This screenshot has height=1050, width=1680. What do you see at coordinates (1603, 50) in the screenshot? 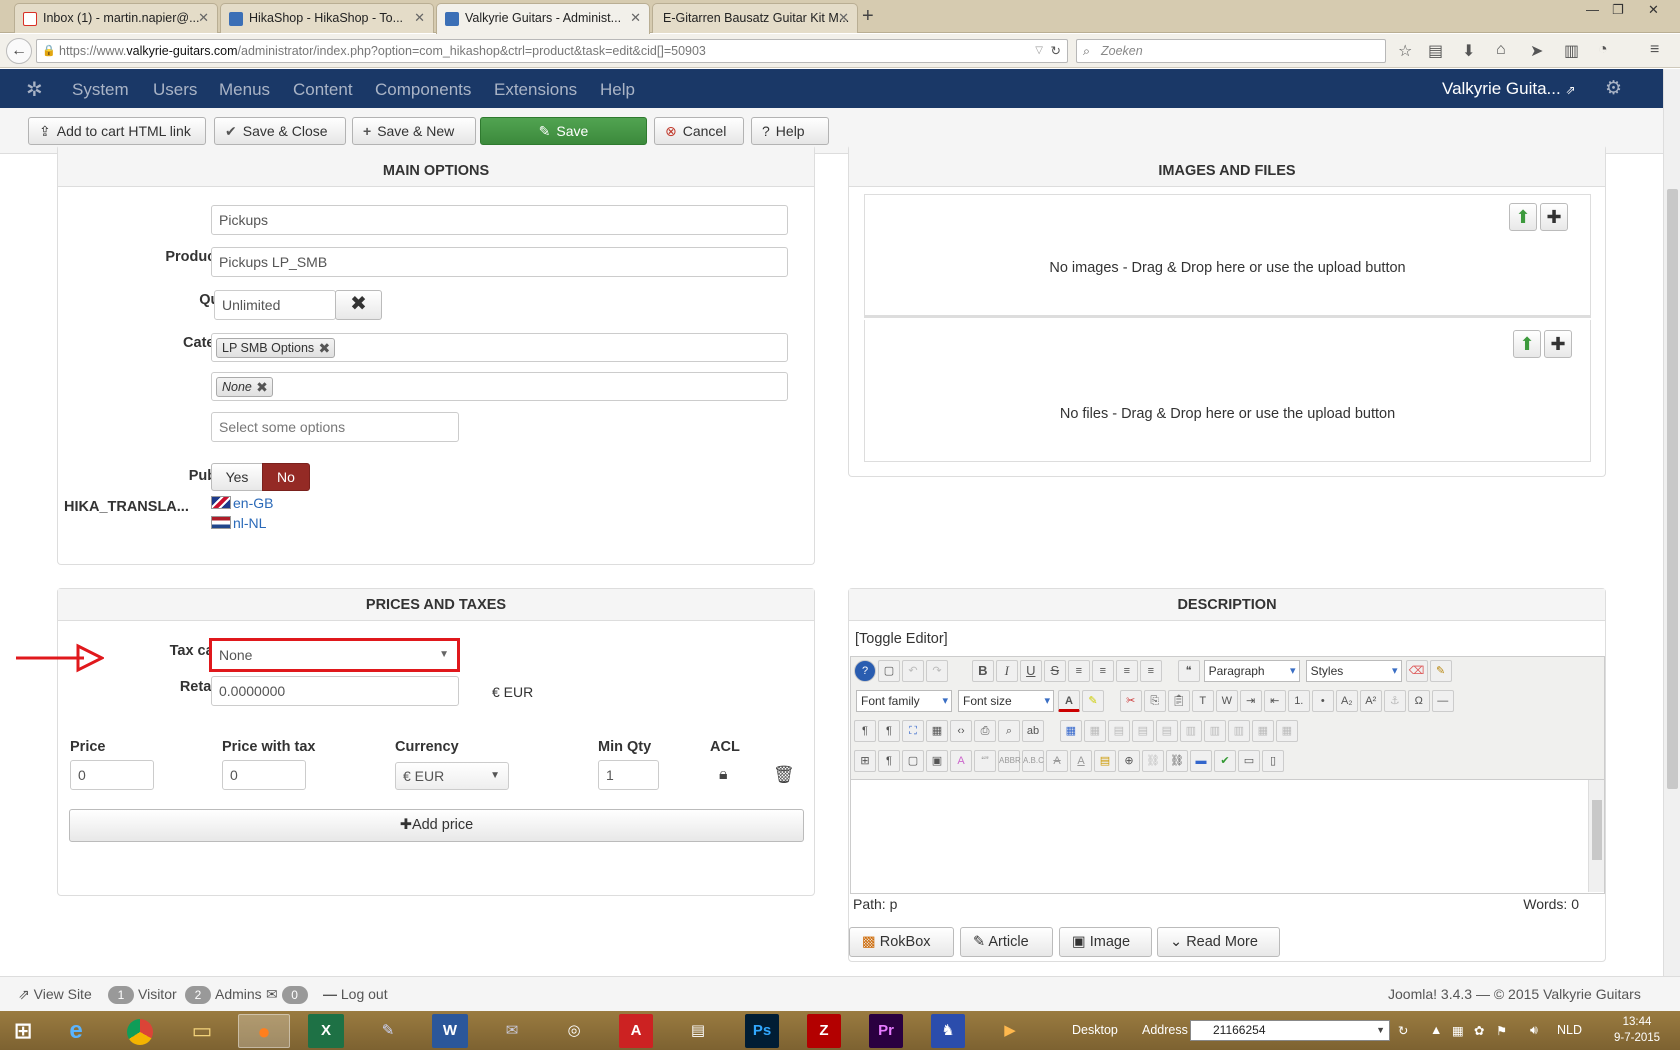
I see `chat-icon: ◔` at bounding box center [1603, 50].